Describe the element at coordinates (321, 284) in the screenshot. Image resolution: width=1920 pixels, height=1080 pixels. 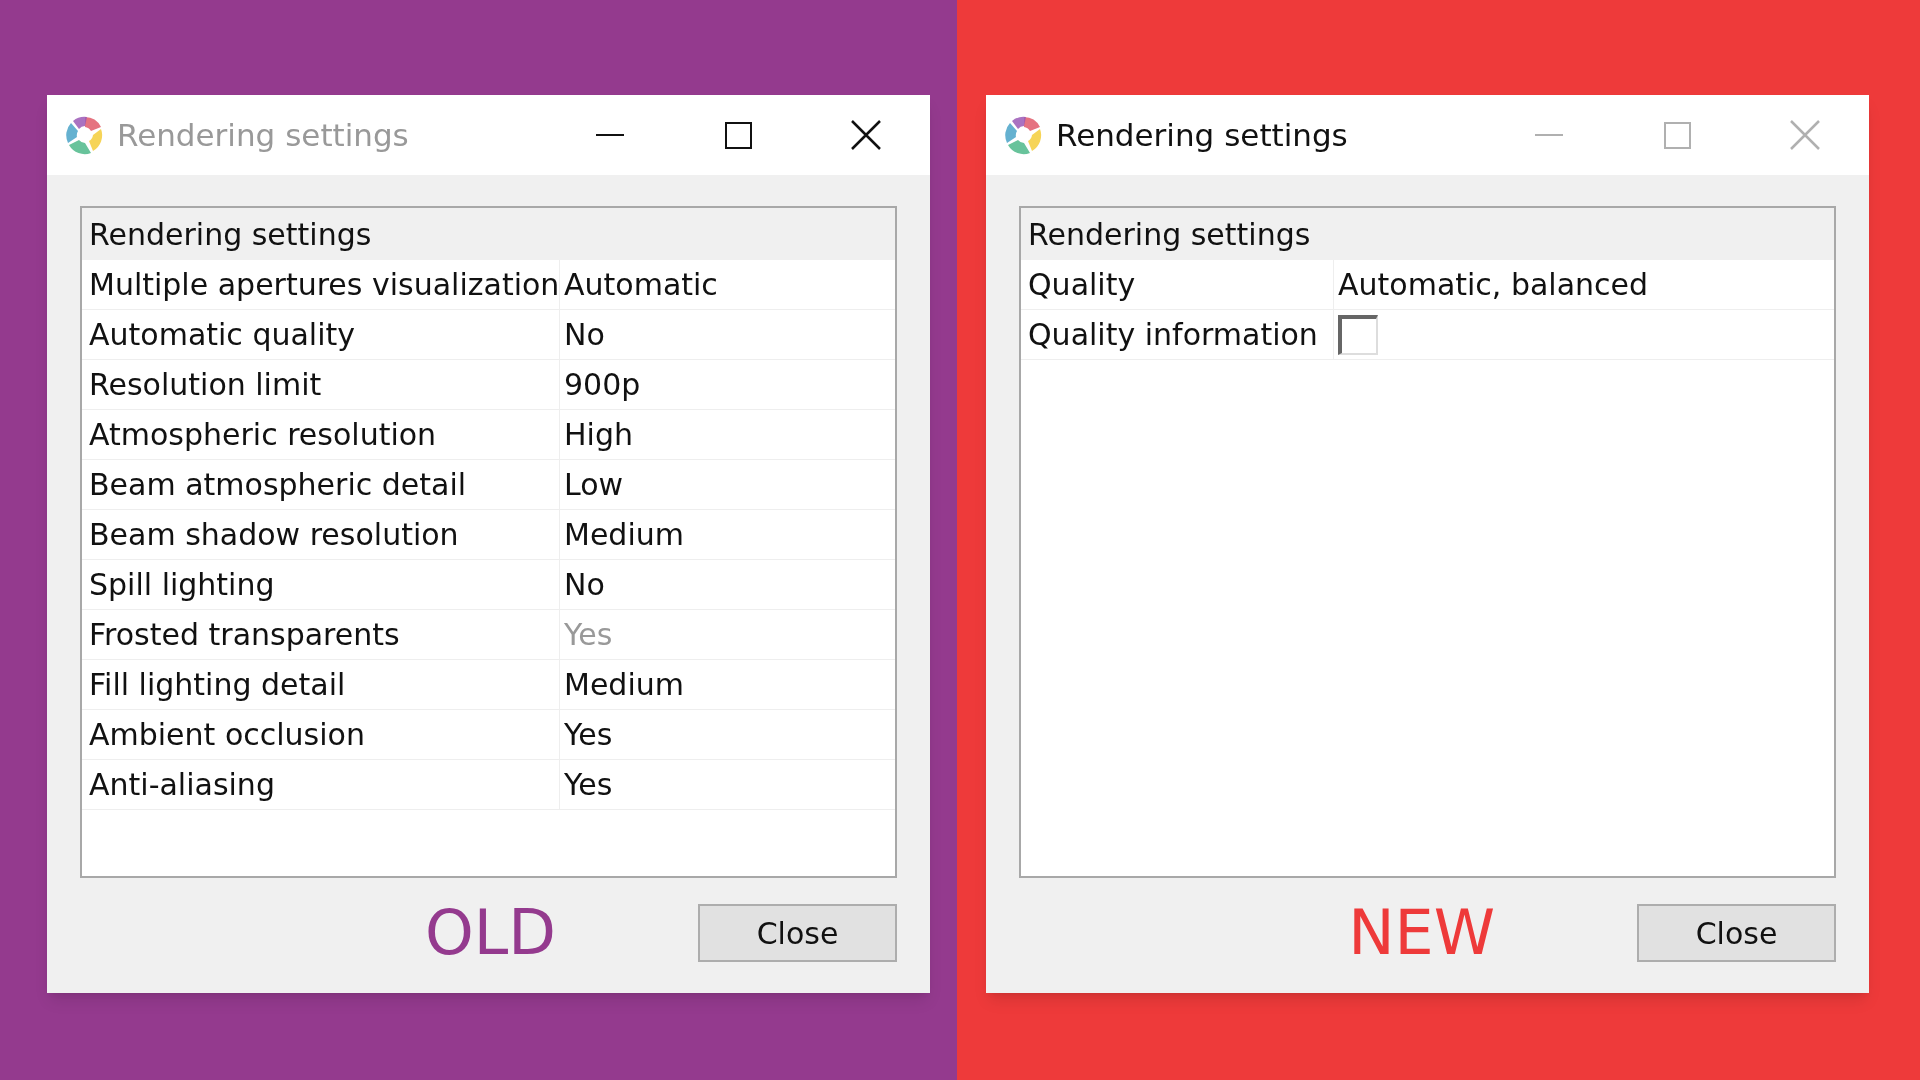
I see `setting-label: Multiple apertures visualization` at that location.